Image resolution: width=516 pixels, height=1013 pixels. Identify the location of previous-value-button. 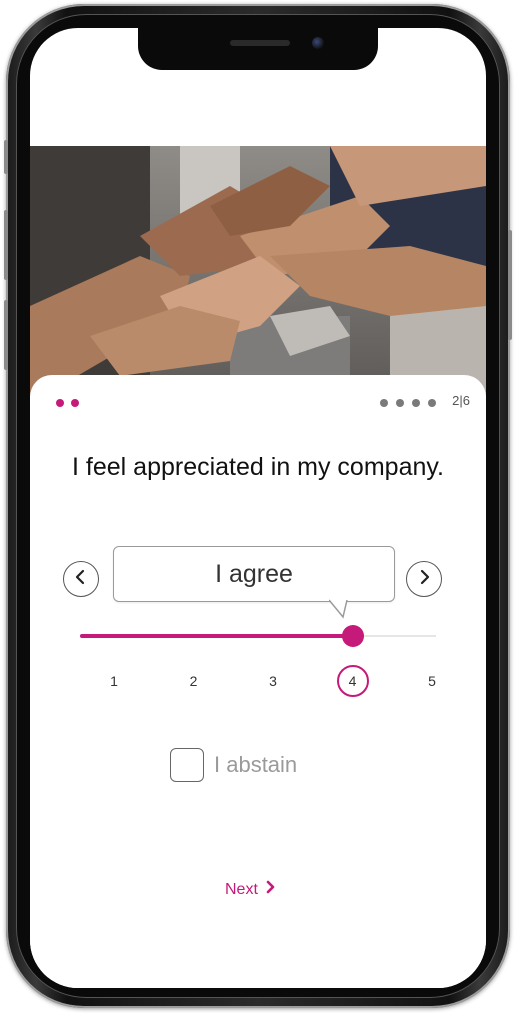
(81, 579).